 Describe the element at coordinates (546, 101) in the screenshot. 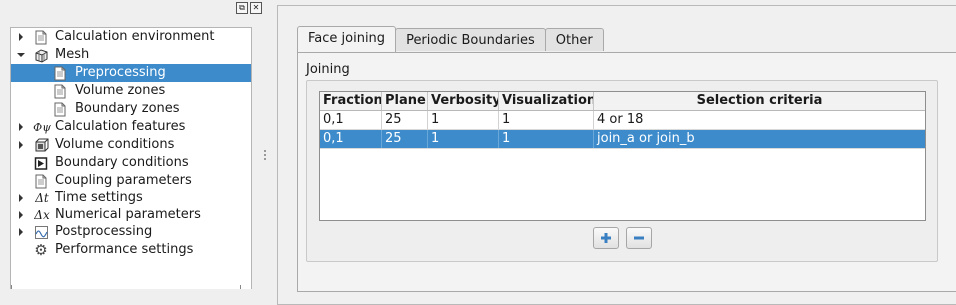

I see `column-header-visualization: Visualization` at that location.